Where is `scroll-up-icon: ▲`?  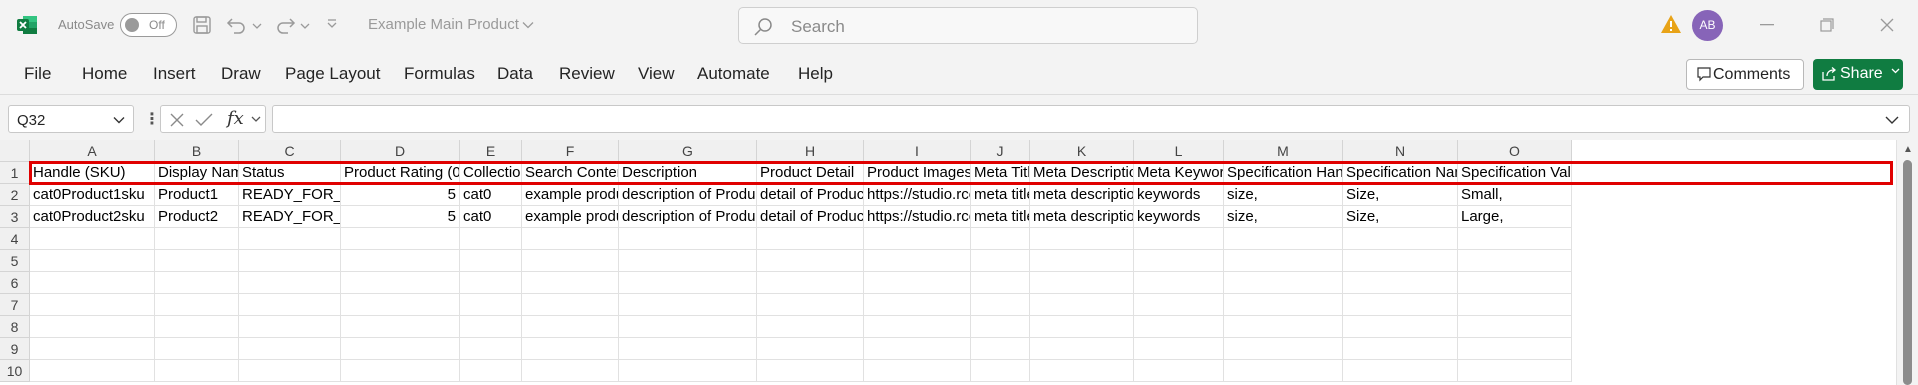 scroll-up-icon: ▲ is located at coordinates (1908, 149).